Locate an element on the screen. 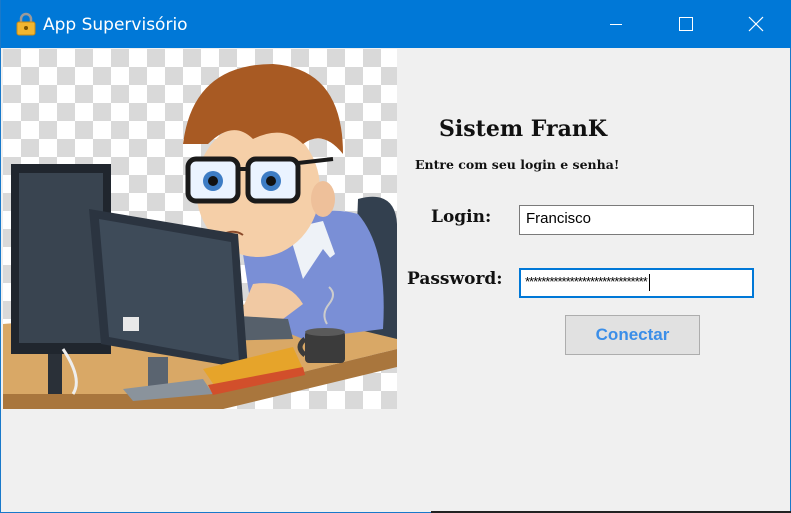 This screenshot has width=791, height=513. close-icon is located at coordinates (756, 24).